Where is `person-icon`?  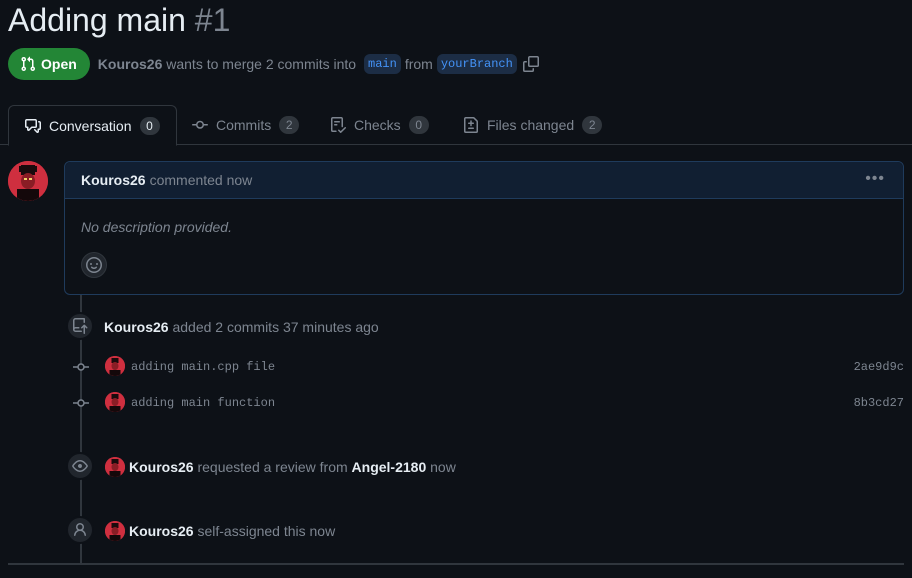 person-icon is located at coordinates (80, 530).